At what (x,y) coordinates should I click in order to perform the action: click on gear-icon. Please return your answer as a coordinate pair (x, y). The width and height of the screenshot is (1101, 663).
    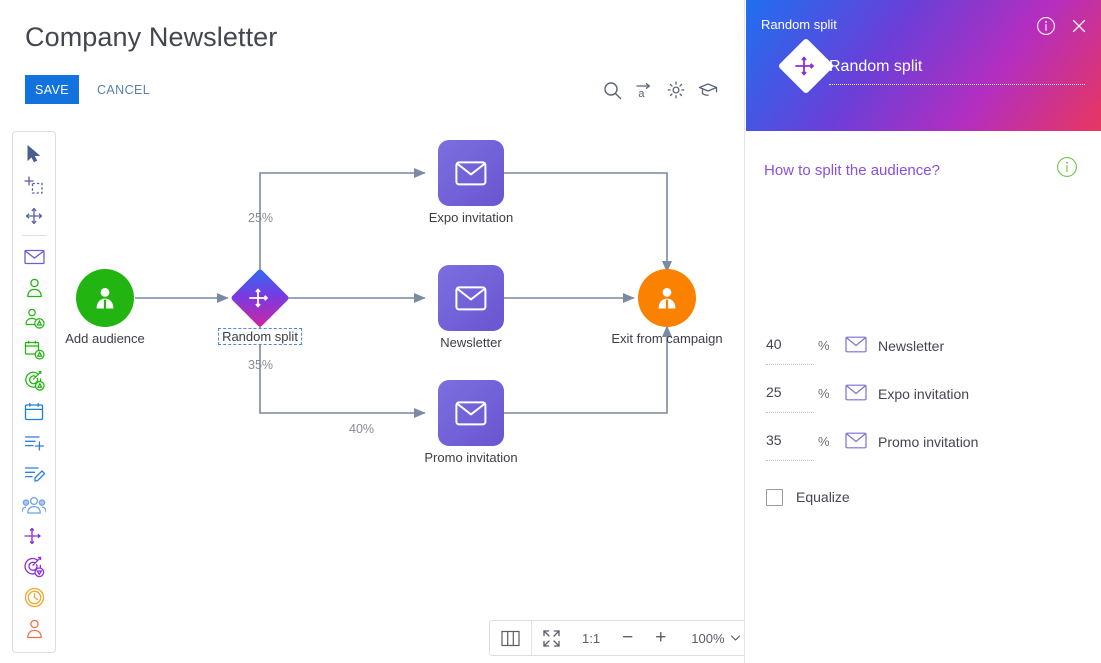
    Looking at the image, I should click on (676, 90).